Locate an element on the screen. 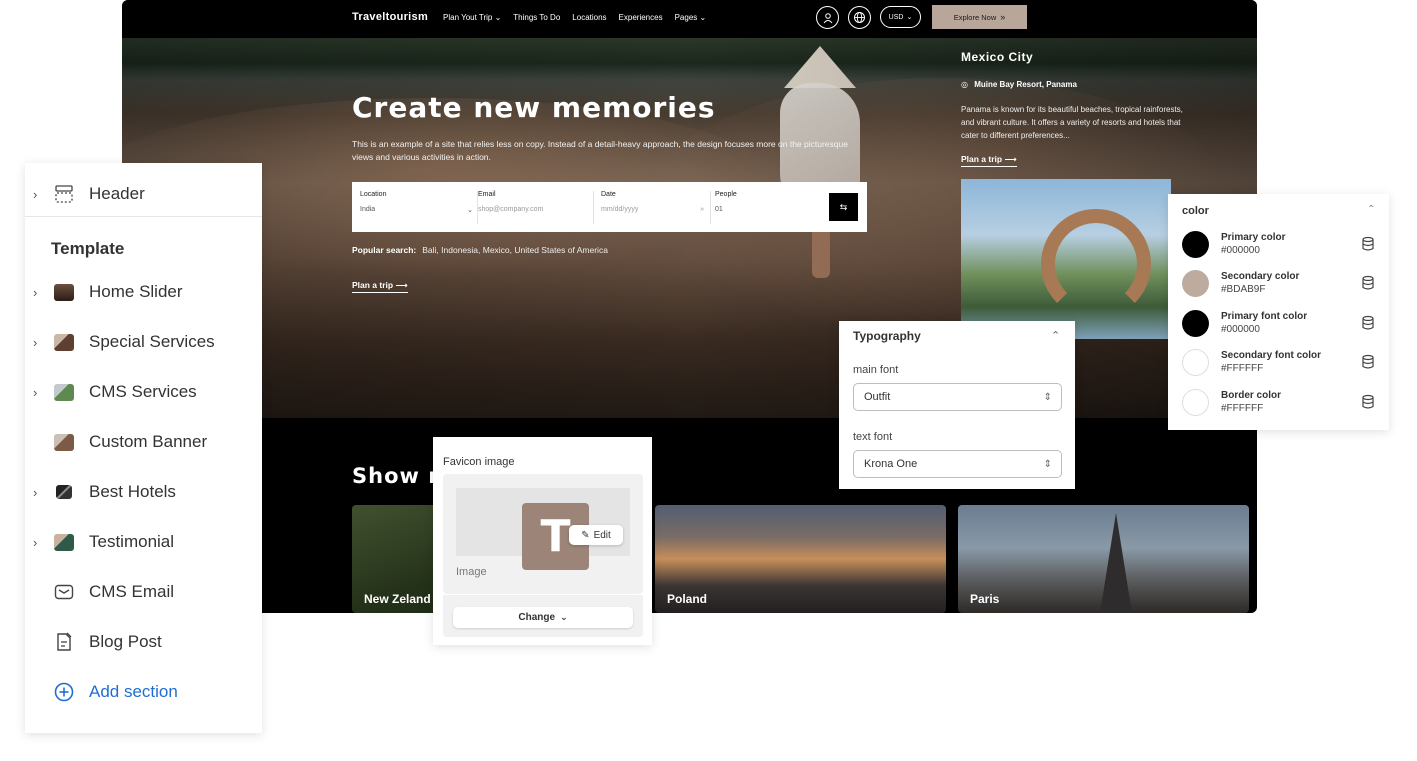 The height and width of the screenshot is (761, 1417). people-field: People 01 is located at coordinates (762, 207).